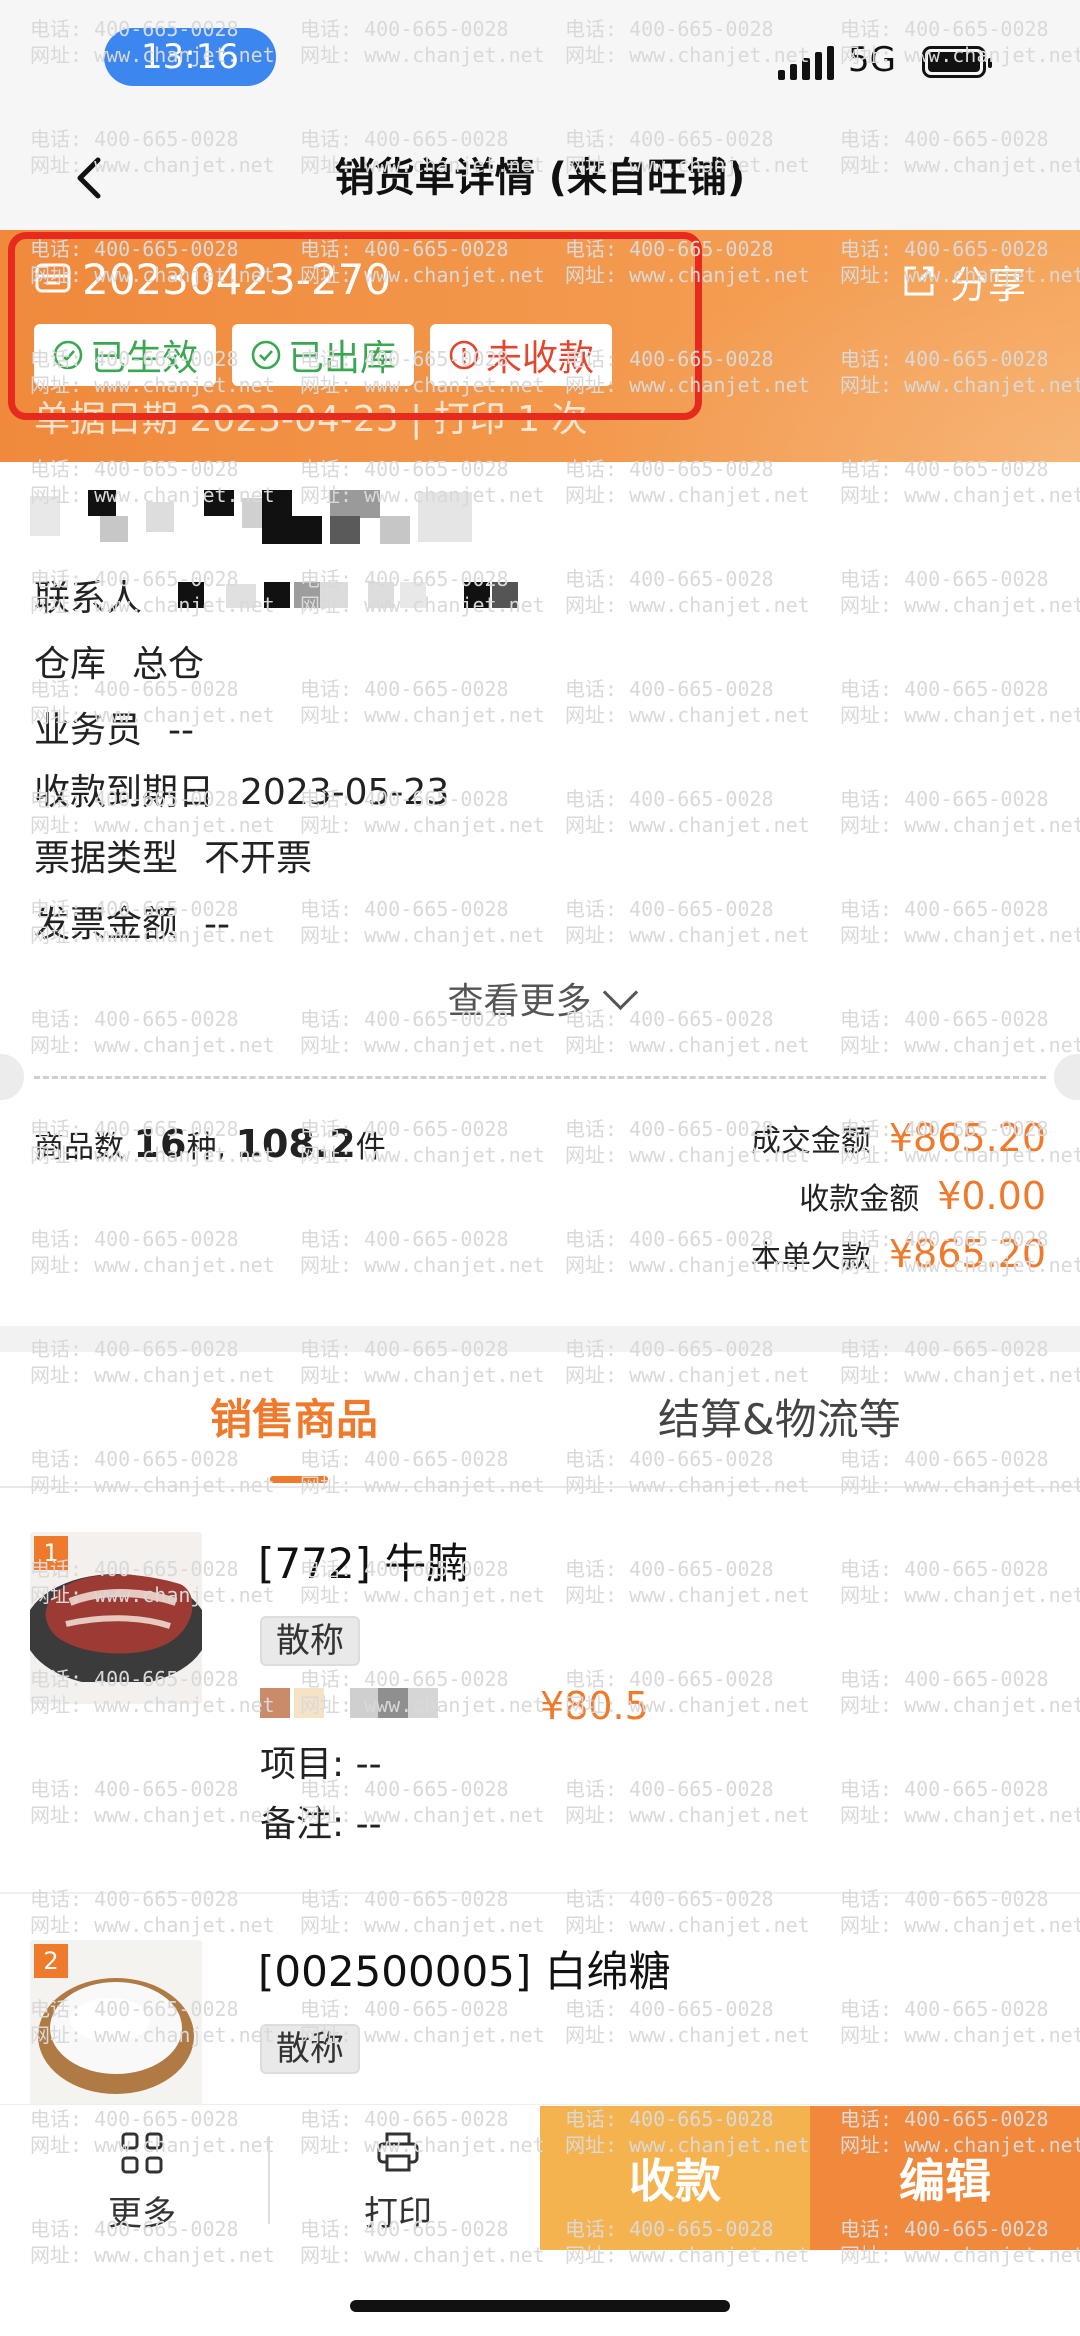  I want to click on home-indicator, so click(540, 2306).